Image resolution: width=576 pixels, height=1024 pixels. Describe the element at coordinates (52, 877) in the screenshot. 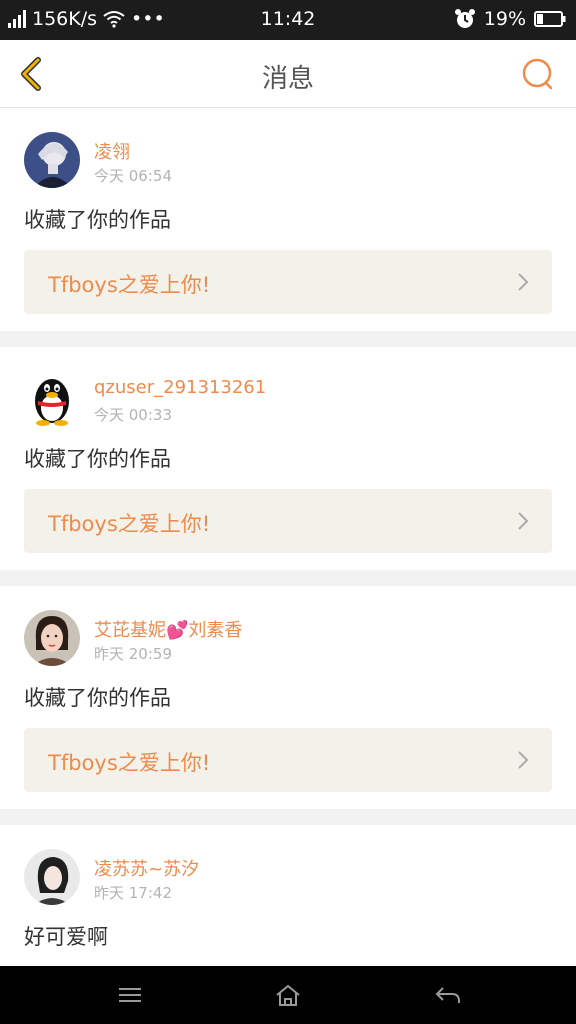

I see `girl-avatar` at that location.